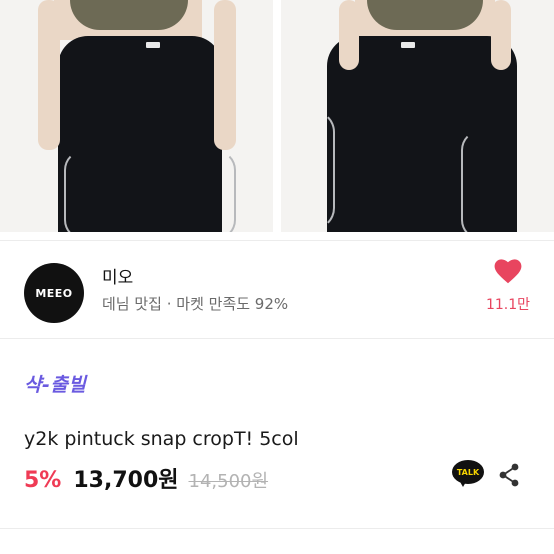 This screenshot has width=554, height=554. I want to click on like-button: 11.1만, so click(508, 288).